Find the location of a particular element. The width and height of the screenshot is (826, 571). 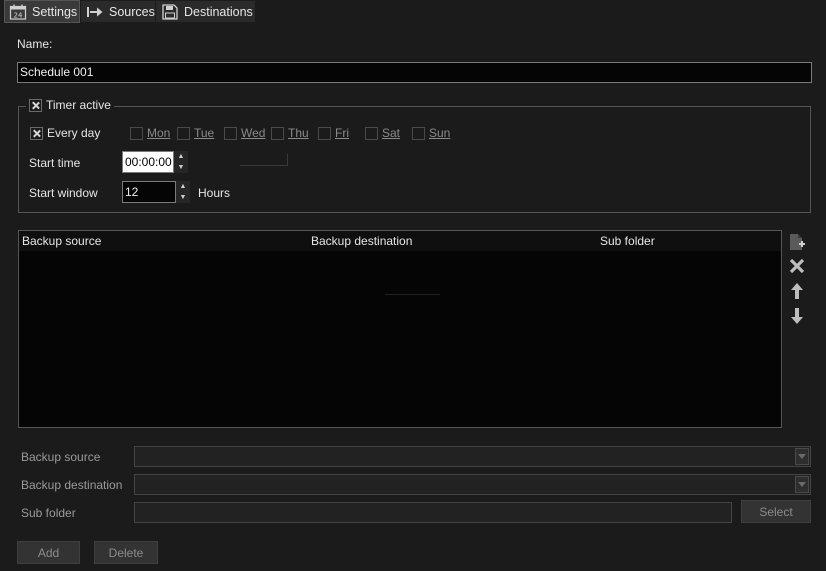

delete-icon is located at coordinates (797, 266).